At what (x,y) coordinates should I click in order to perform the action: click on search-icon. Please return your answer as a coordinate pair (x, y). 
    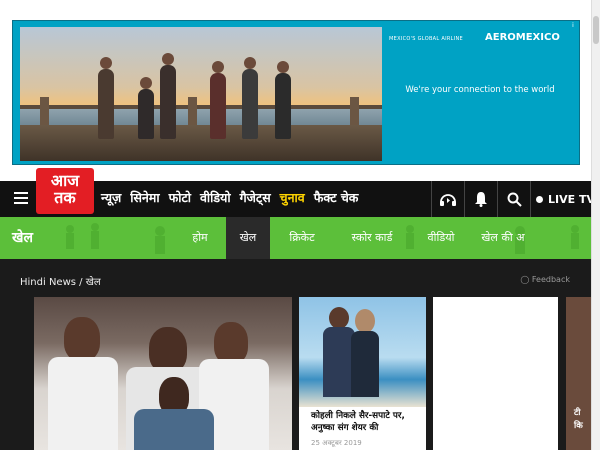
    Looking at the image, I should click on (514, 199).